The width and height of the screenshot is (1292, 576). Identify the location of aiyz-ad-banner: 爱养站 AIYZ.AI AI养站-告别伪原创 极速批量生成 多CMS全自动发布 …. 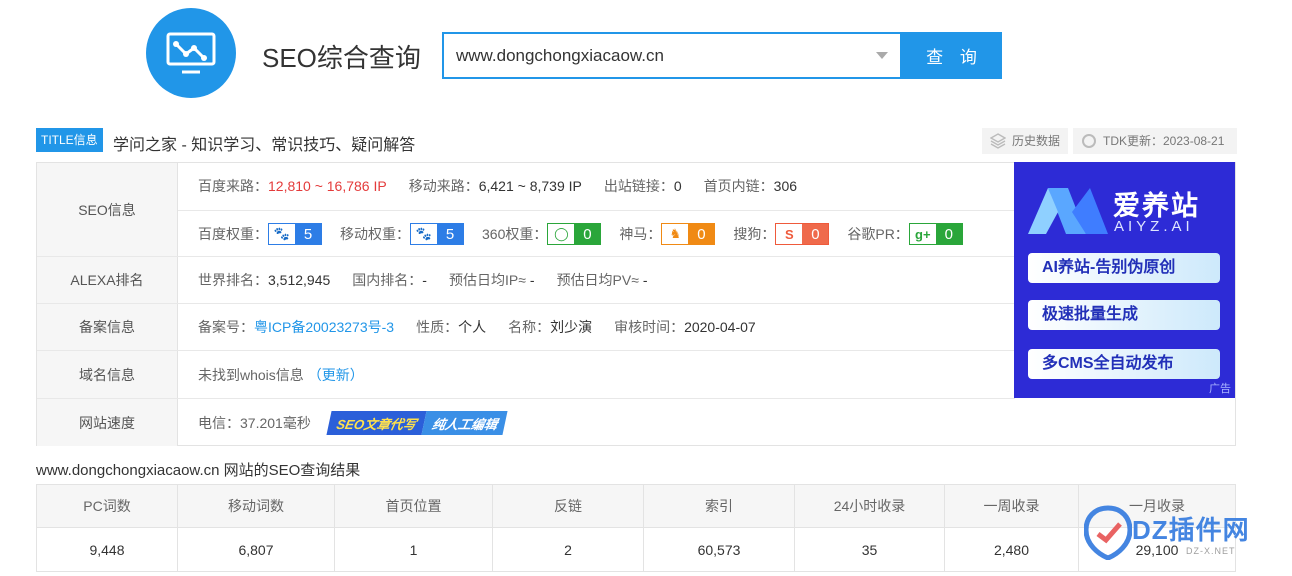
(1124, 280).